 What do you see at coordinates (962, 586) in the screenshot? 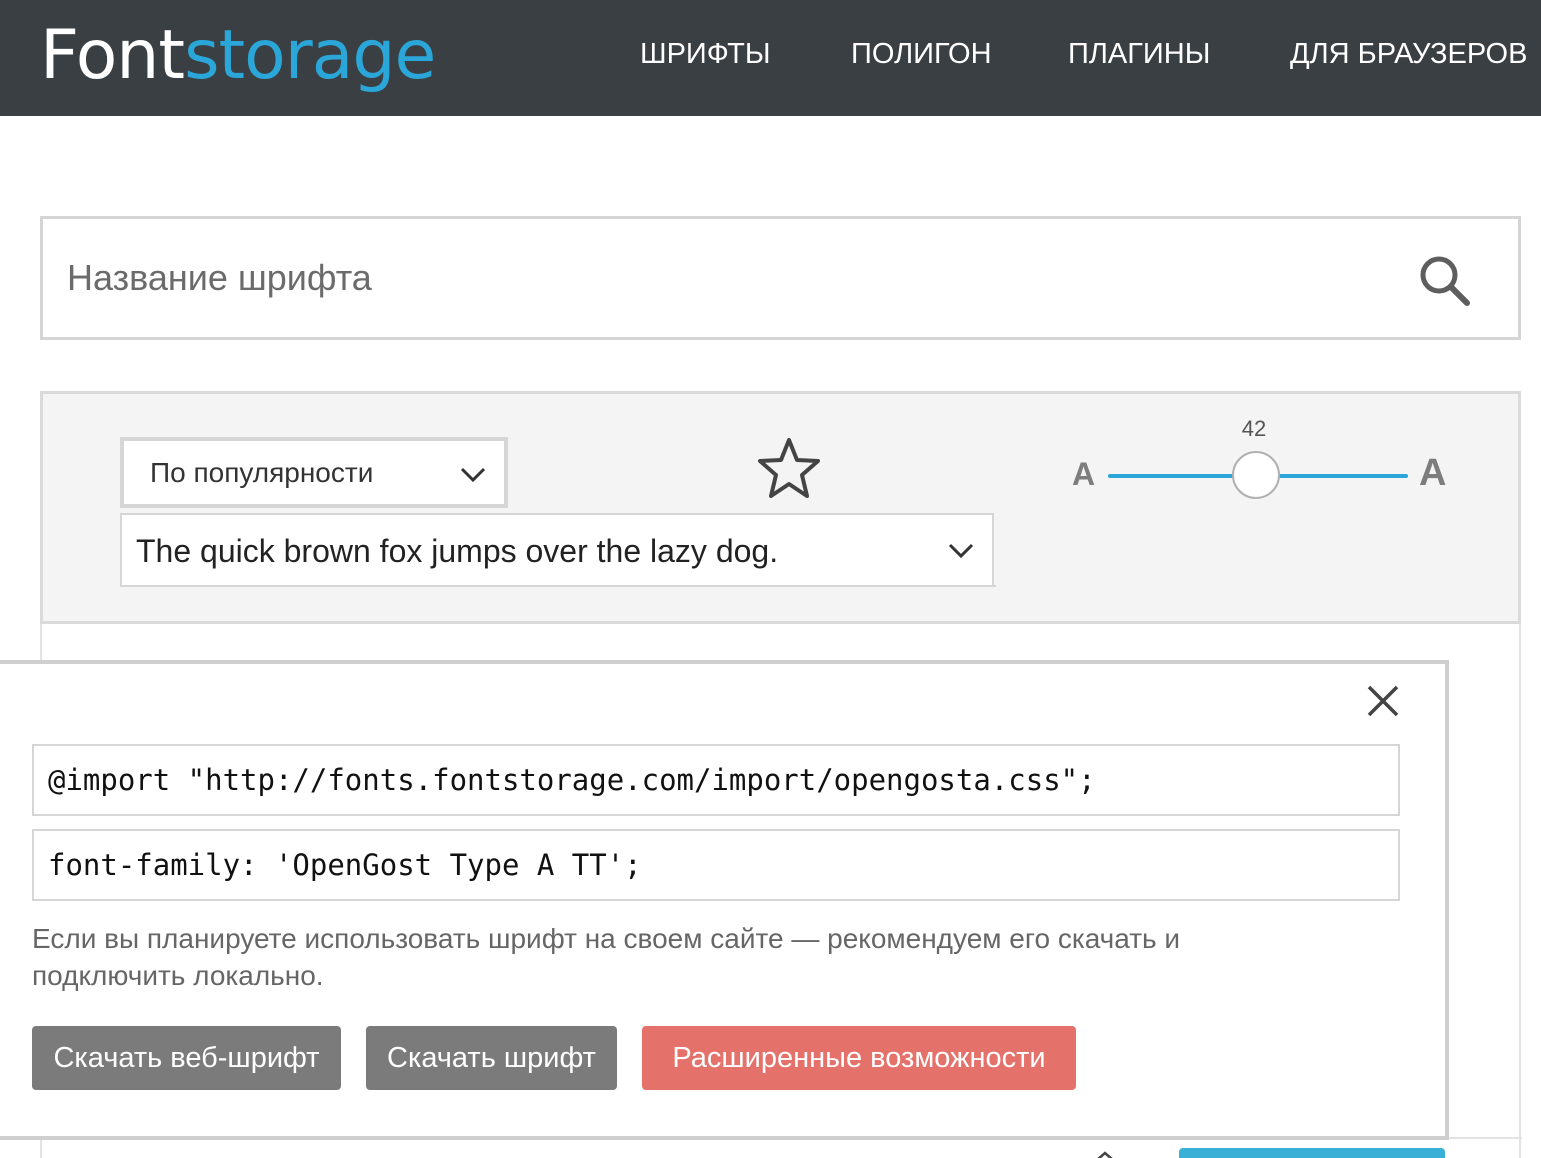
I see `select-underline` at bounding box center [962, 586].